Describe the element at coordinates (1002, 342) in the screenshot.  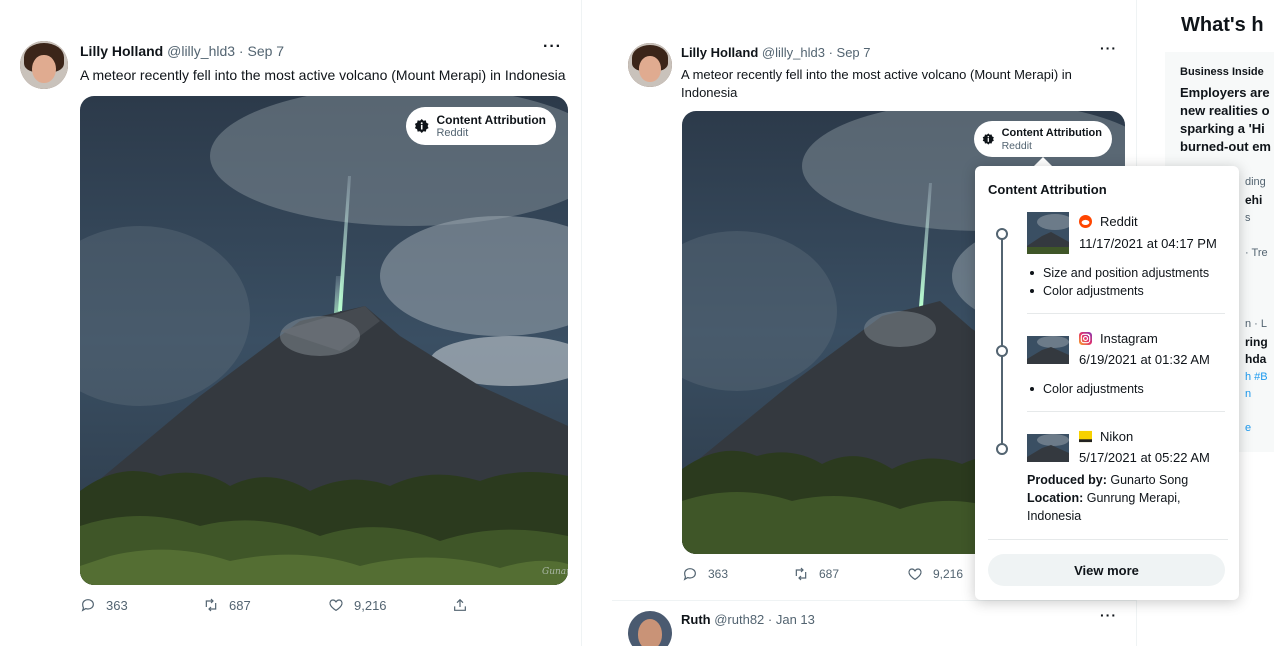
I see `timeline-line` at that location.